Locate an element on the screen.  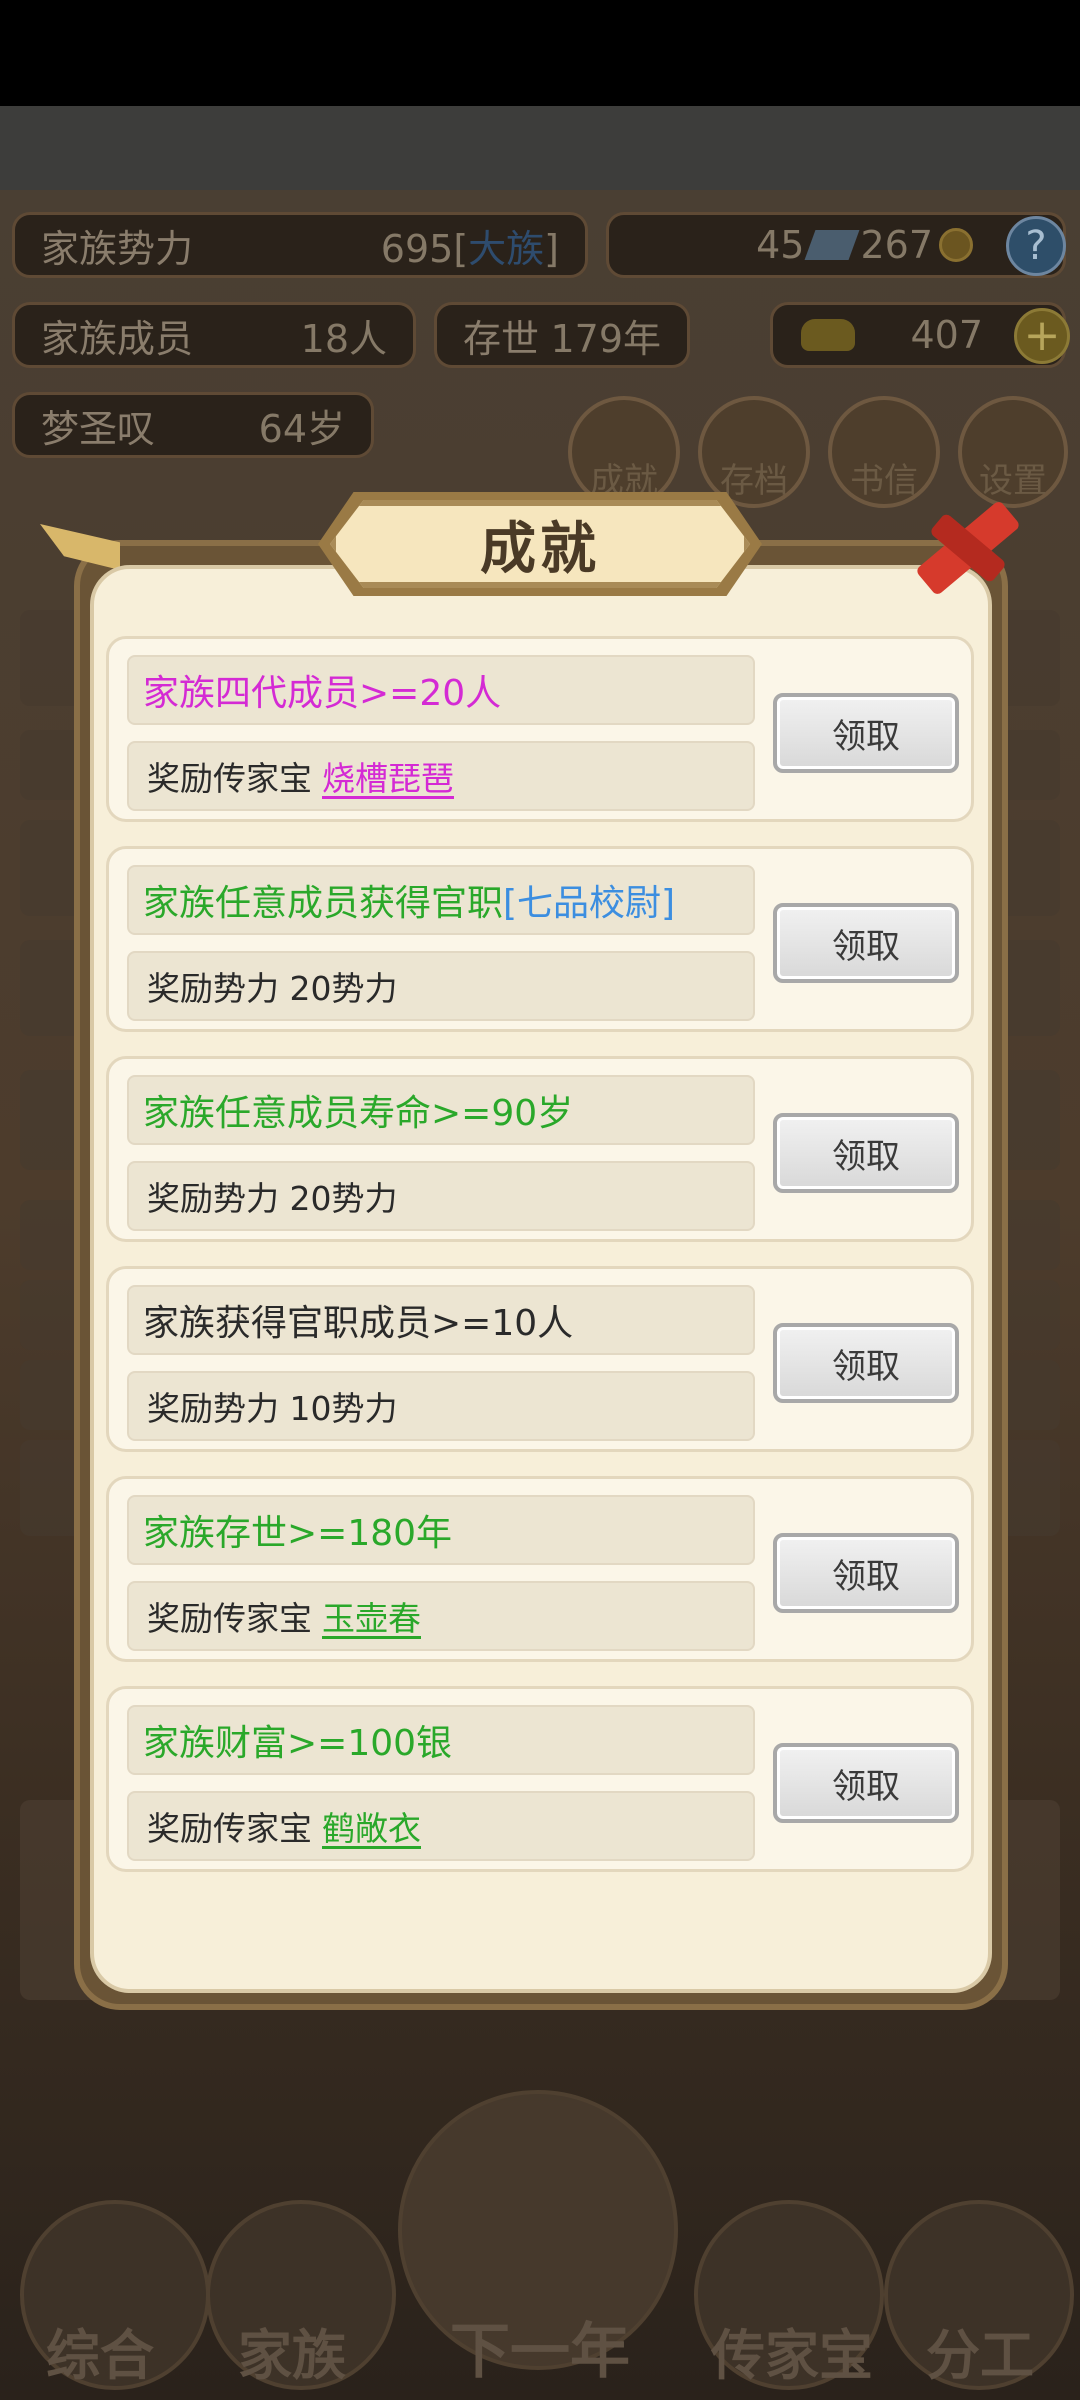
leader-age: 64岁 is located at coordinates (301, 428).